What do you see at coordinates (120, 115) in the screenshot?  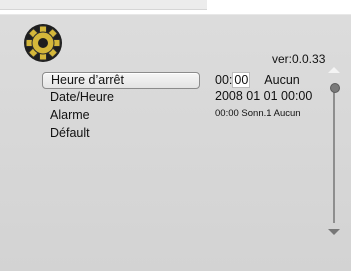 I see `menu-item-alarm: Alarme` at bounding box center [120, 115].